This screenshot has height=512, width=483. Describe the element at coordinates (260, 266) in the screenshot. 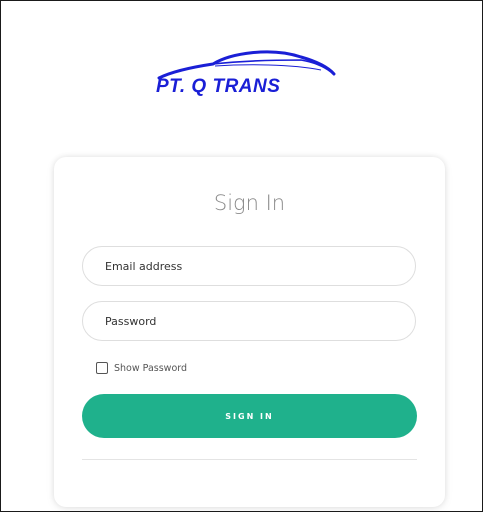

I see `email-input` at that location.